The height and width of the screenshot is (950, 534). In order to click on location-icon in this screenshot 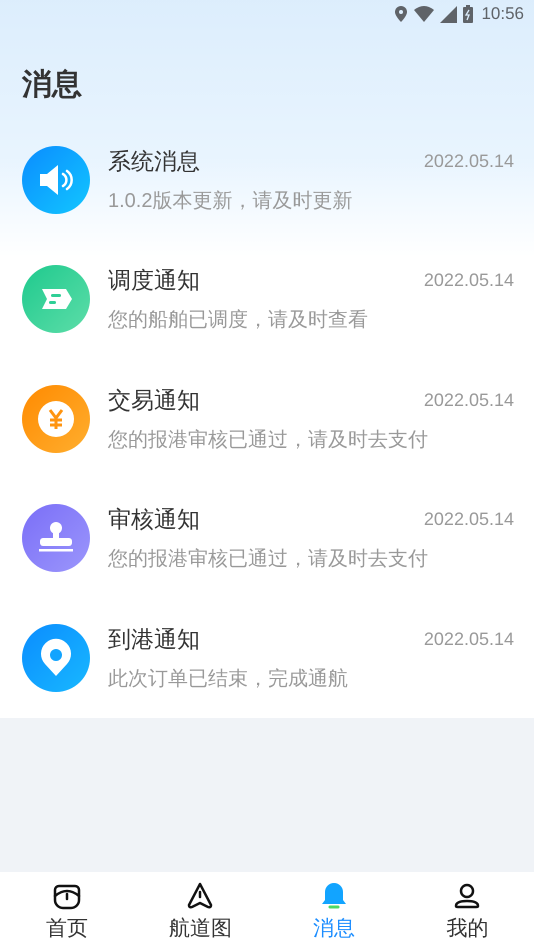, I will do `click(401, 14)`.